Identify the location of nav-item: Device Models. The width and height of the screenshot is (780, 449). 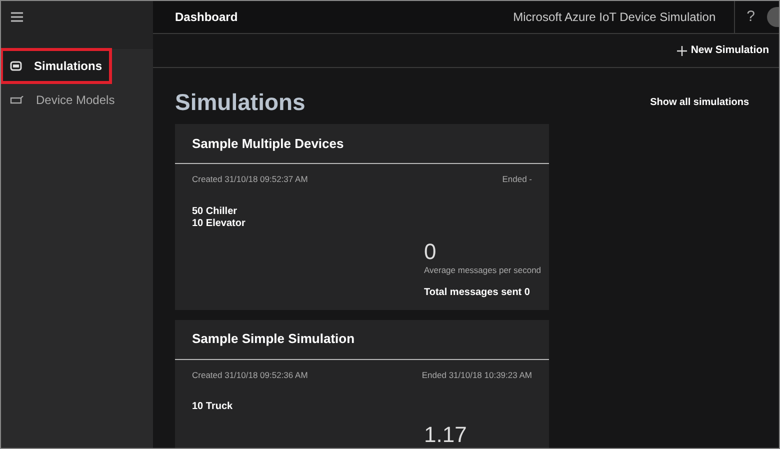
(77, 100).